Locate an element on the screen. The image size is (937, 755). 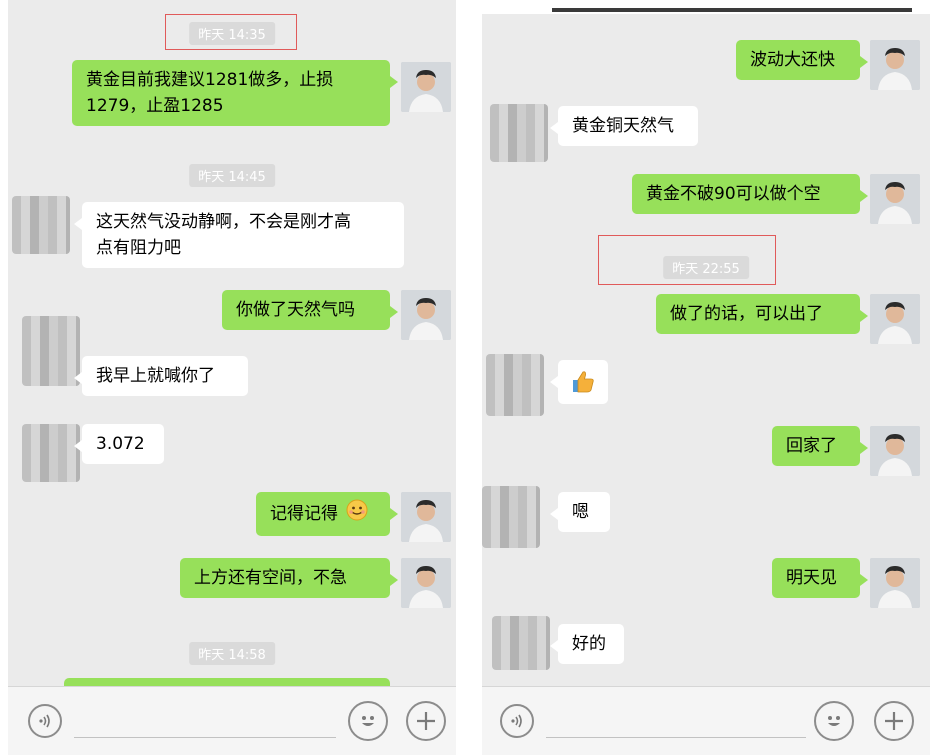
message-text: 做了的话，可以出了 is located at coordinates (746, 314).